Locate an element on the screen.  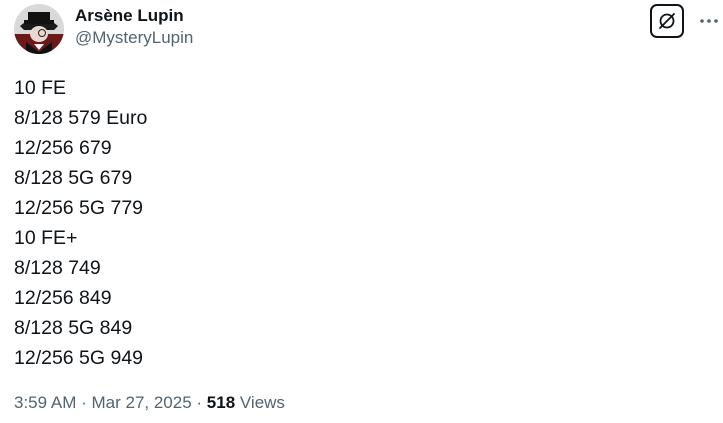
avatar is located at coordinates (39, 29).